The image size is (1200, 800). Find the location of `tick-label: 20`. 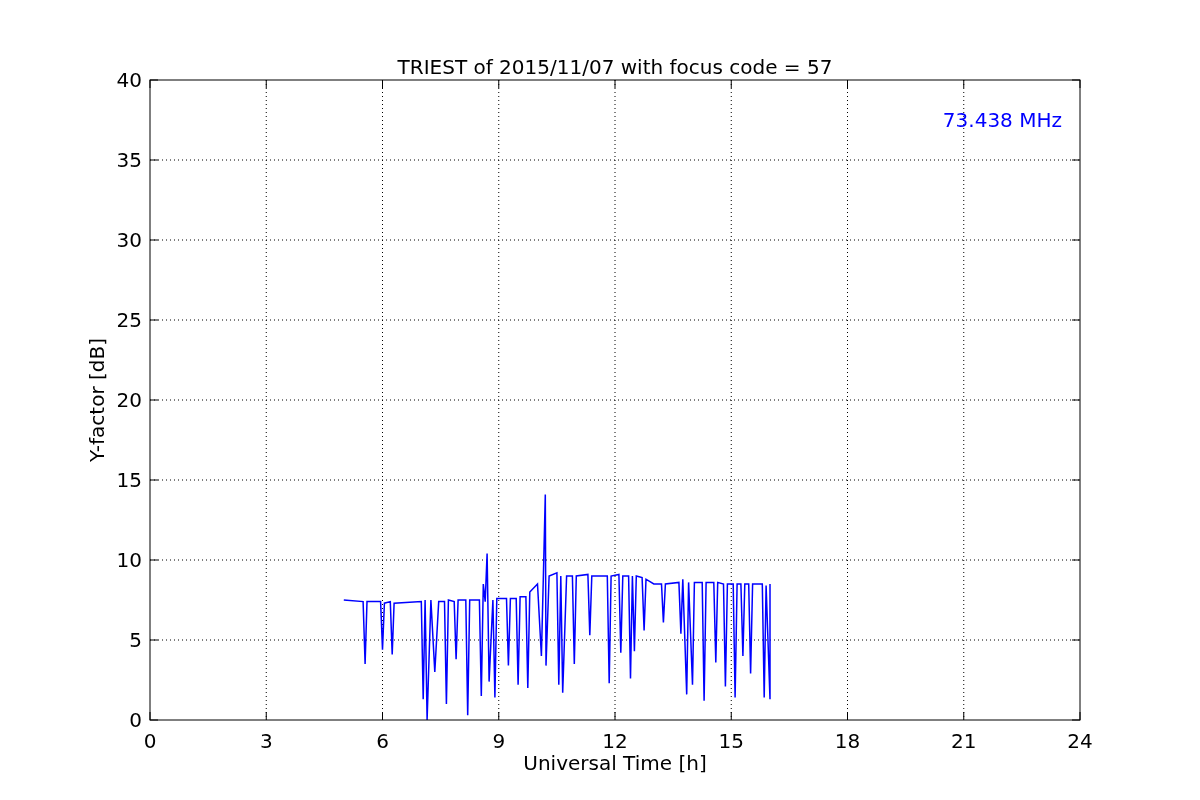

tick-label: 20 is located at coordinates (129, 400).